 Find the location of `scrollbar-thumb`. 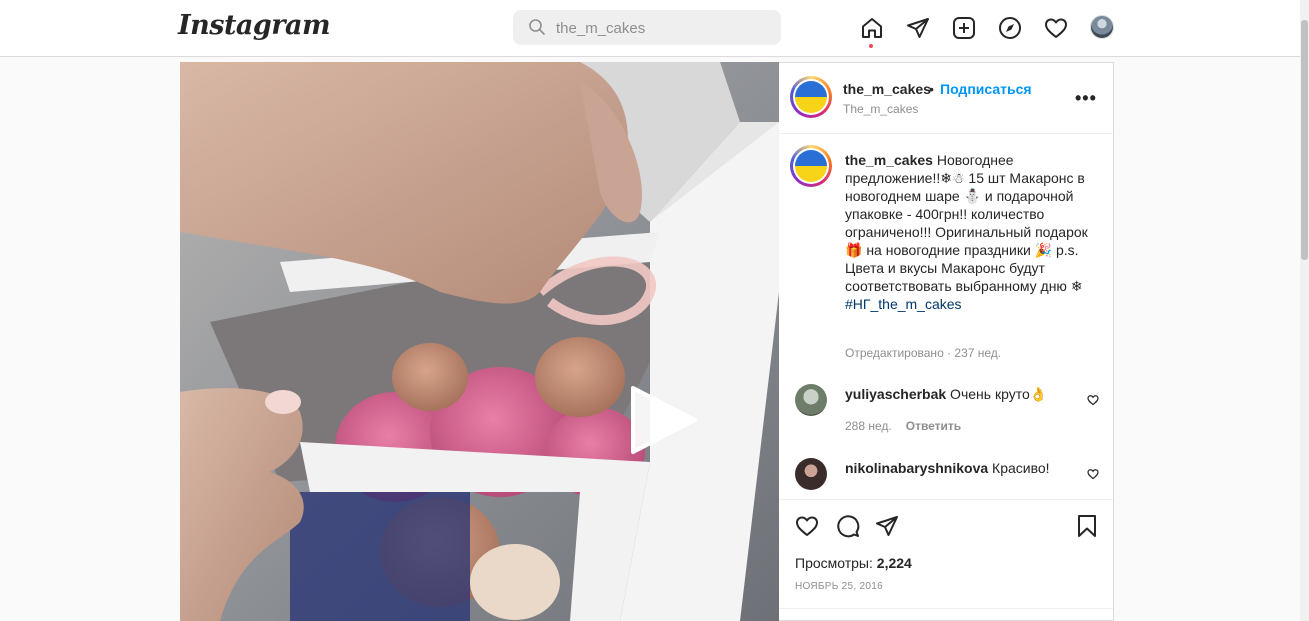

scrollbar-thumb is located at coordinates (1304, 140).